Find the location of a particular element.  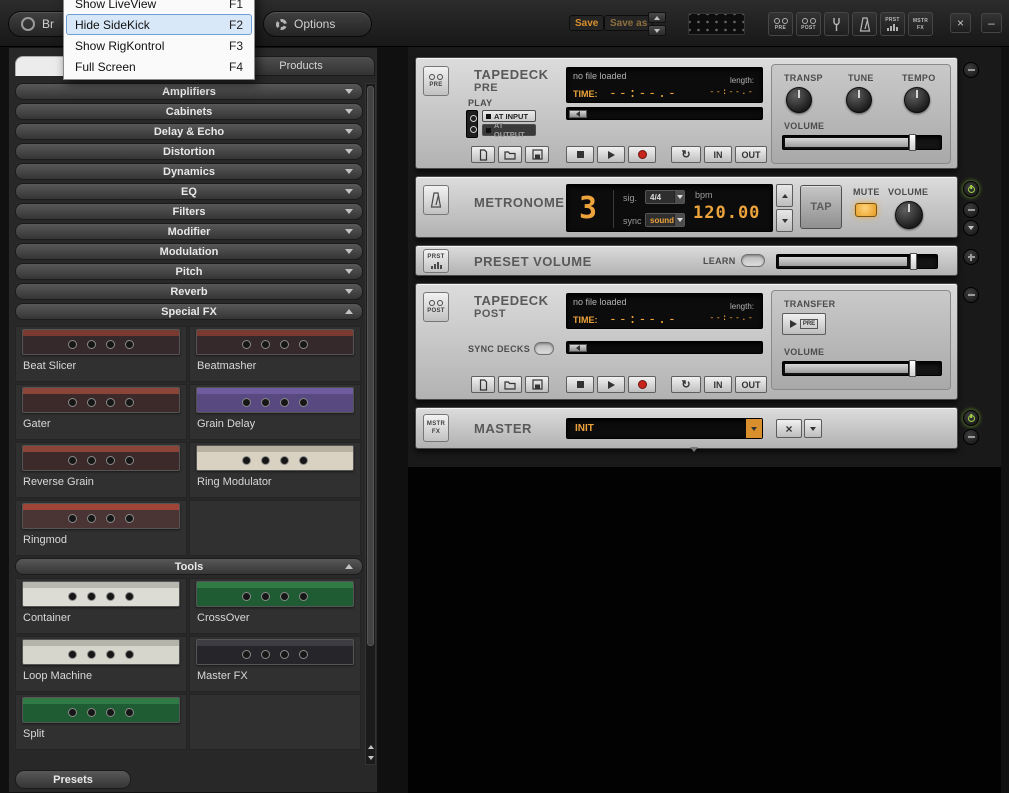

quick-preset-volume-button: PRST is located at coordinates (892, 24).